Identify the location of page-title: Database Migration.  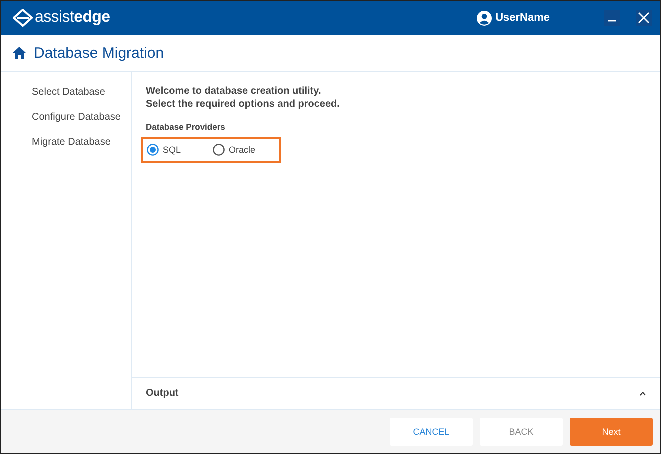
(99, 53).